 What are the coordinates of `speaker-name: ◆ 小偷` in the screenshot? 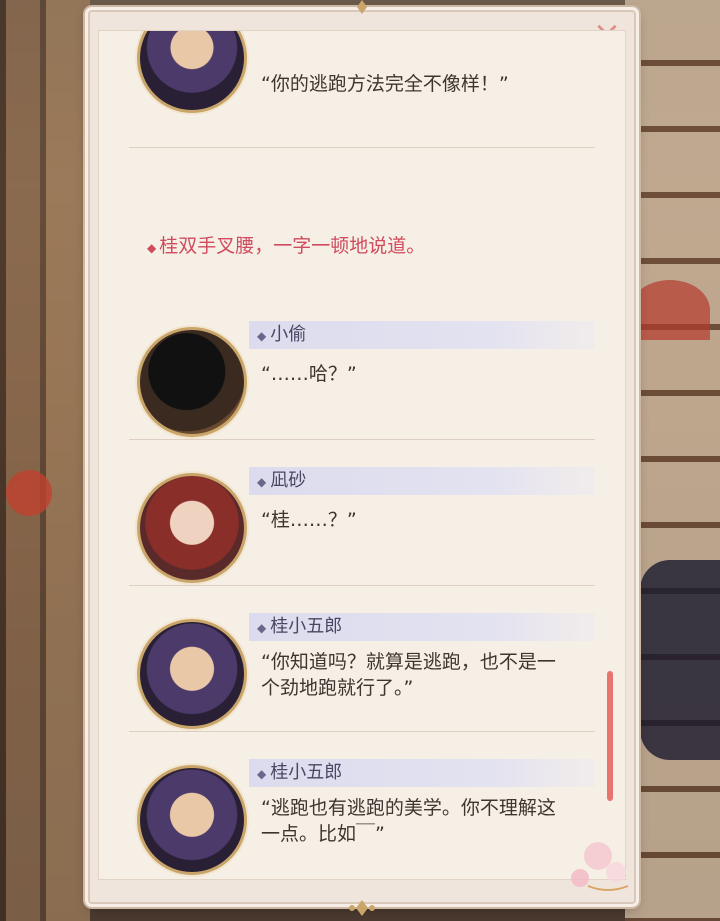 It's located at (282, 334).